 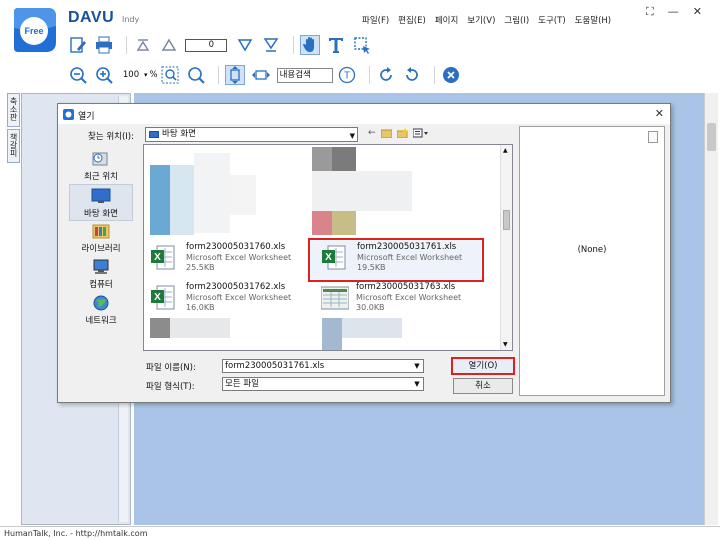 What do you see at coordinates (143, 45) in the screenshot?
I see `first-page-icon` at bounding box center [143, 45].